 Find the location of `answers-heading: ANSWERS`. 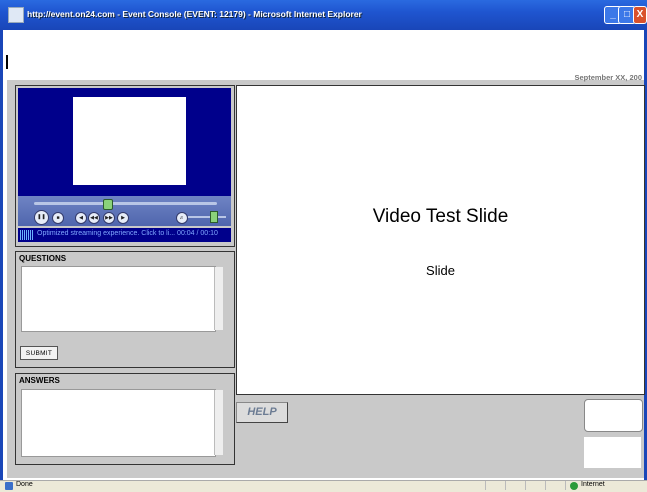

answers-heading: ANSWERS is located at coordinates (39, 380).